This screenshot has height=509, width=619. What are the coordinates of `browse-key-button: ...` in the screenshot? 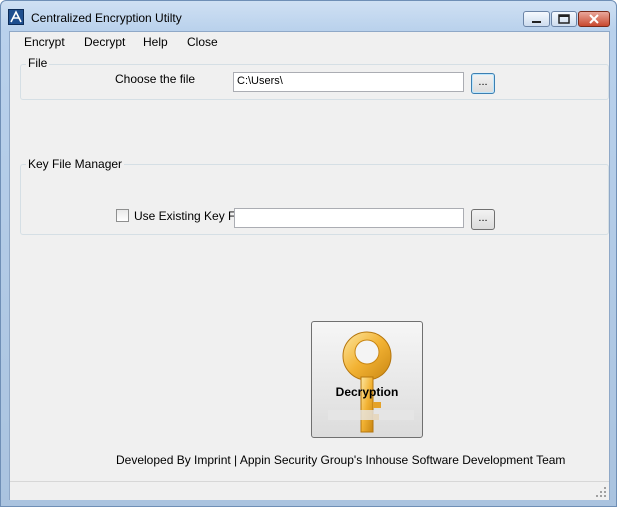 It's located at (483, 219).